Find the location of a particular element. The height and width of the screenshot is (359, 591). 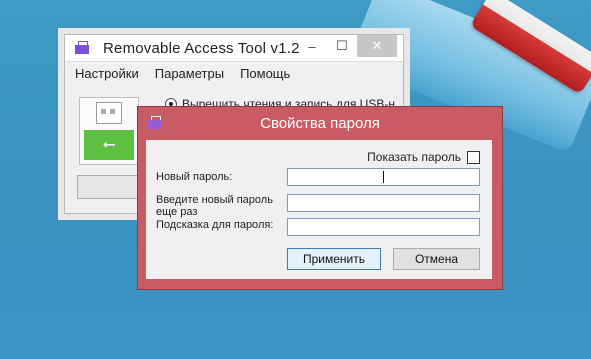

main-window-title: Removable Access Tool v1.2 is located at coordinates (201, 48).